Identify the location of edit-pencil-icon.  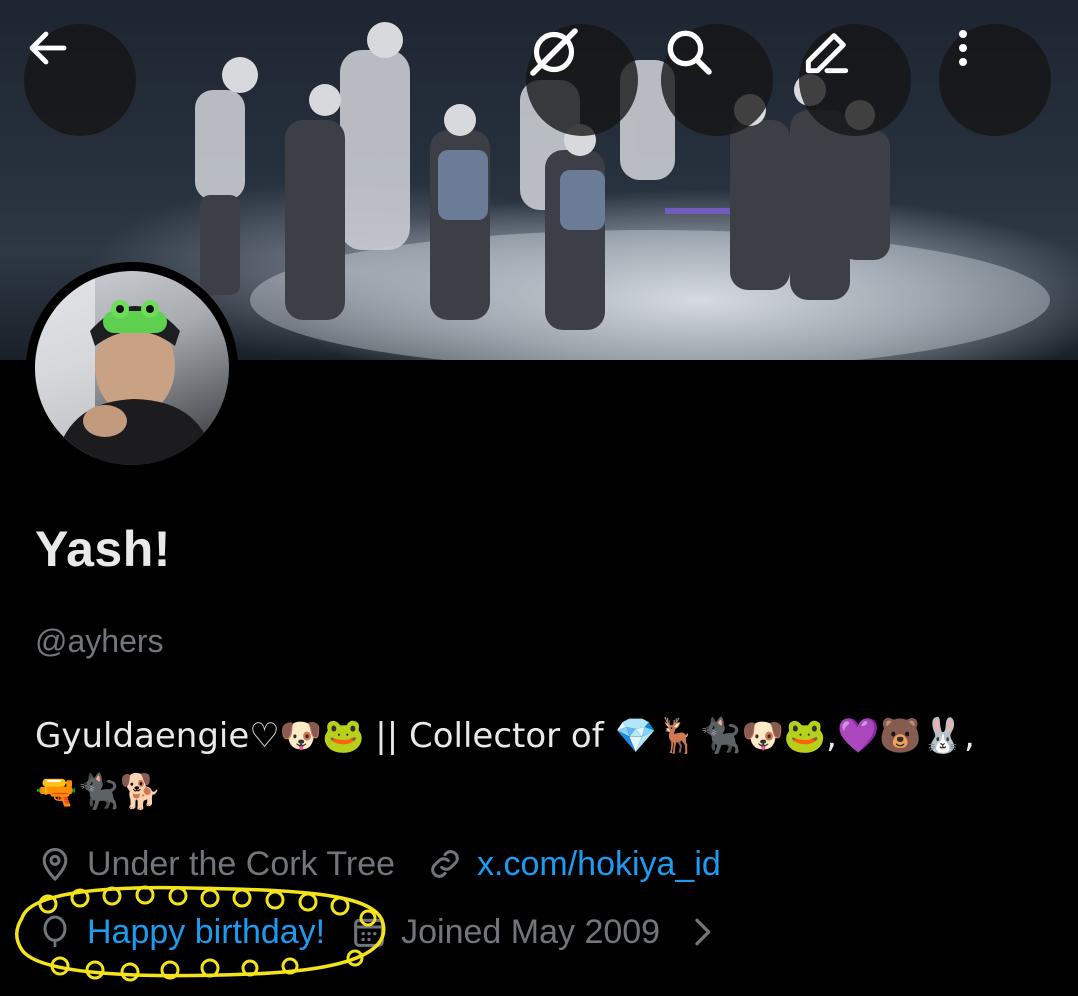
(827, 53).